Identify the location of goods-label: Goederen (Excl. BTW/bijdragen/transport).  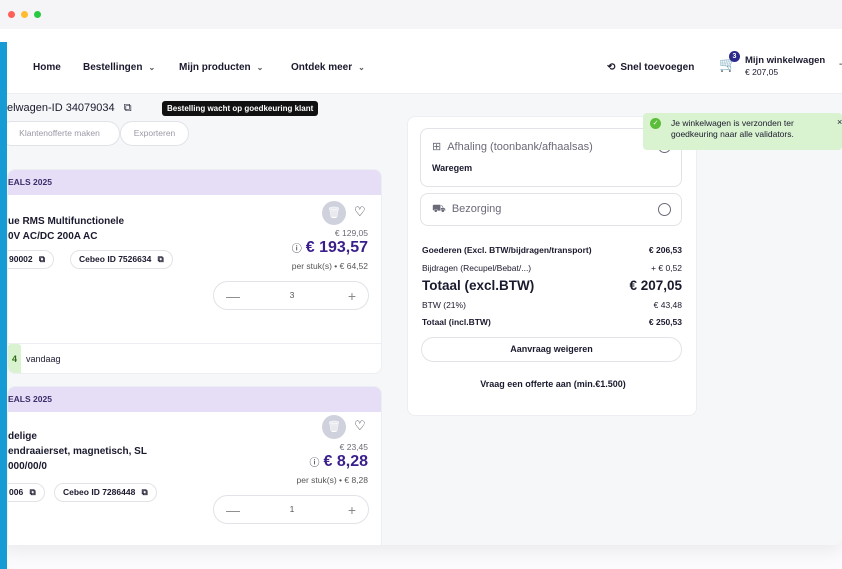
(507, 250).